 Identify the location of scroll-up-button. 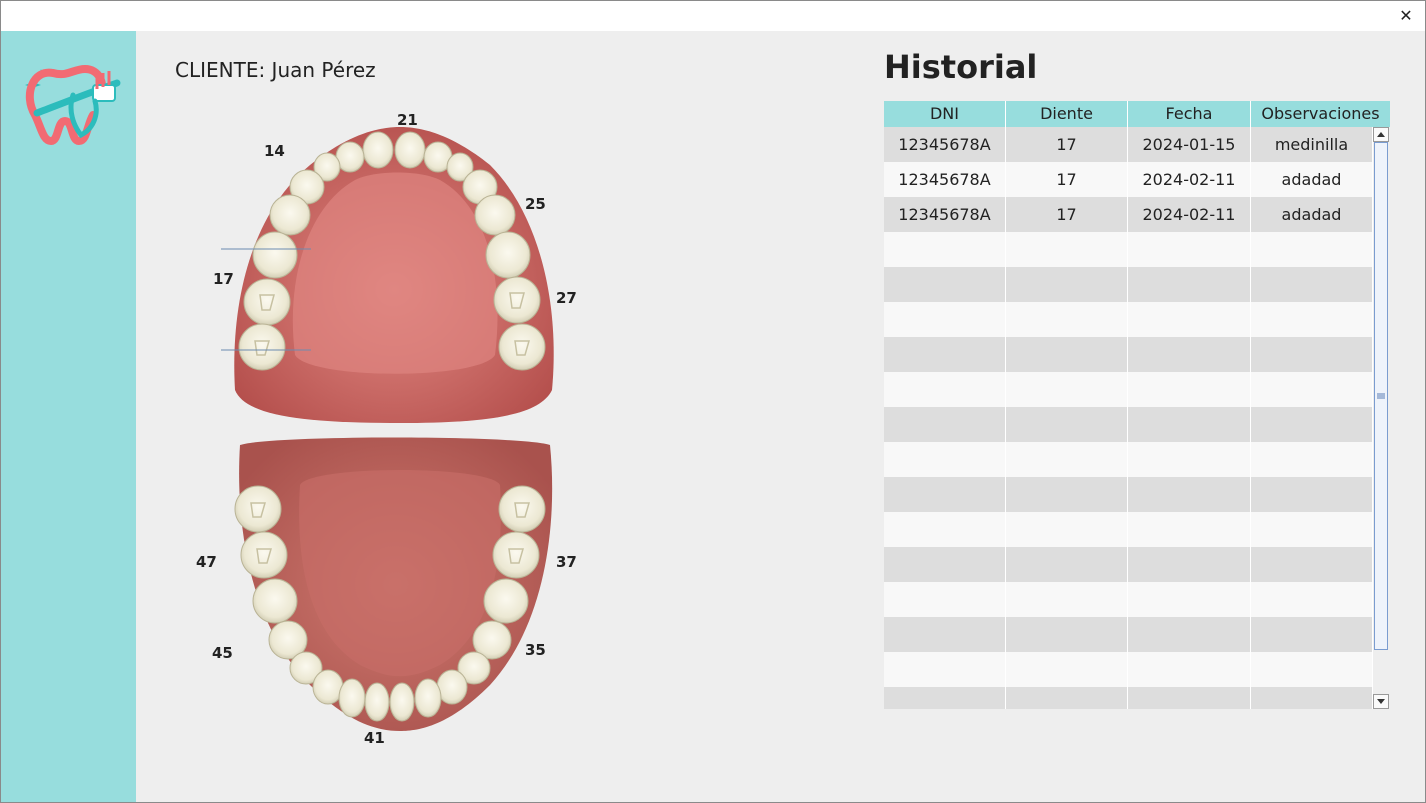
(1381, 134).